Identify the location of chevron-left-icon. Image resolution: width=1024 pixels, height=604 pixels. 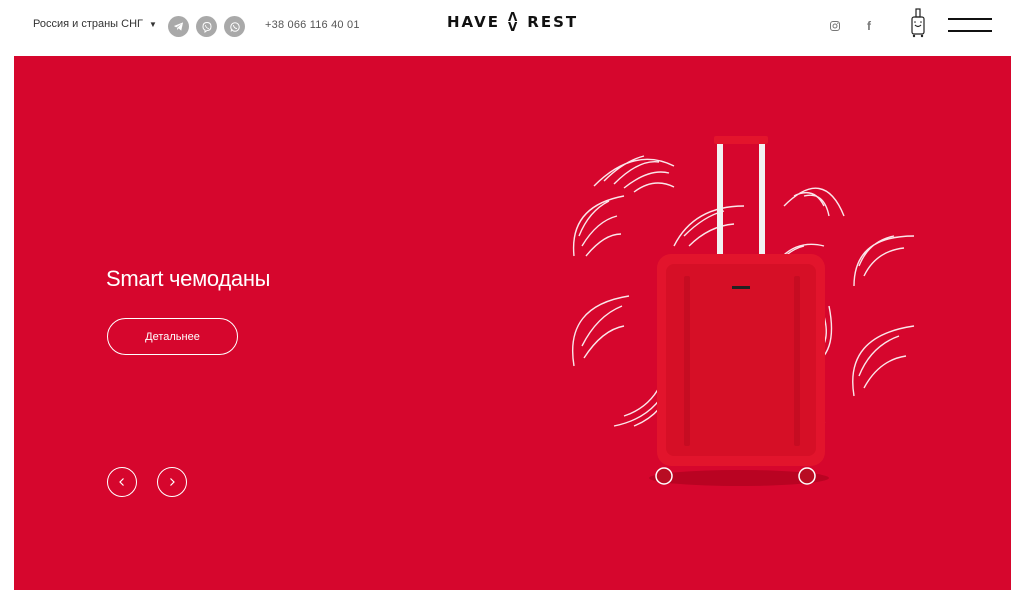
(121, 482).